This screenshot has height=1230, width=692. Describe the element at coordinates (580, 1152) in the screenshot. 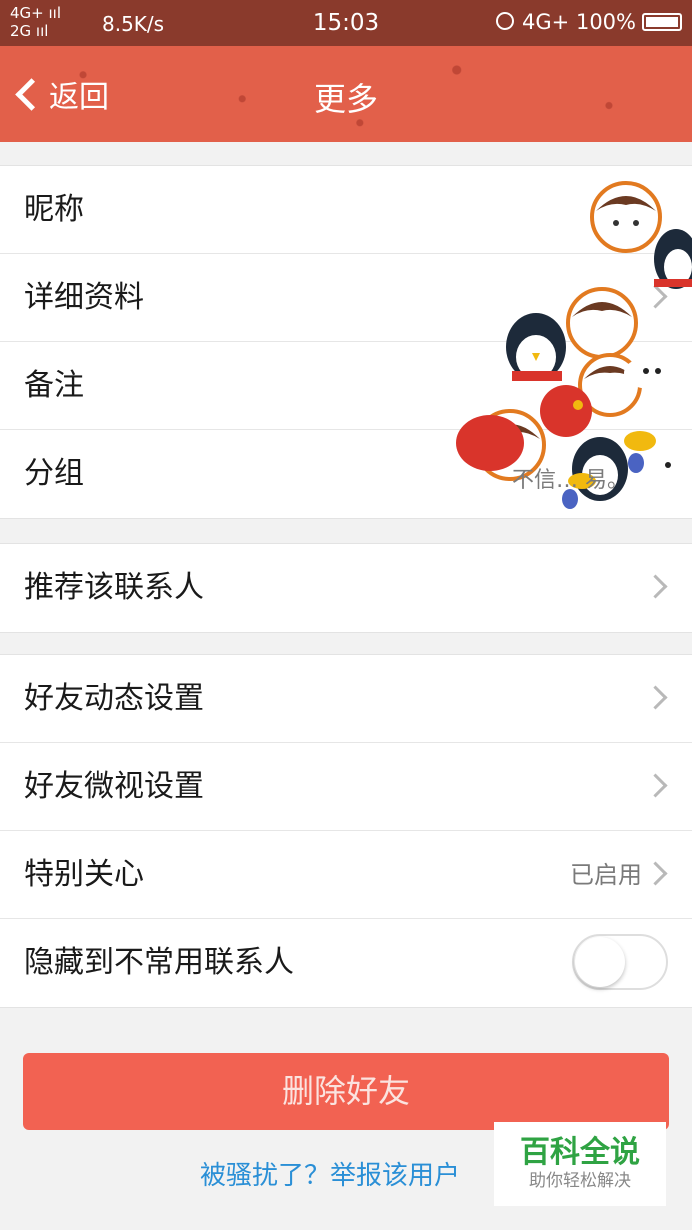

I see `watermark-title: 百科全说` at that location.